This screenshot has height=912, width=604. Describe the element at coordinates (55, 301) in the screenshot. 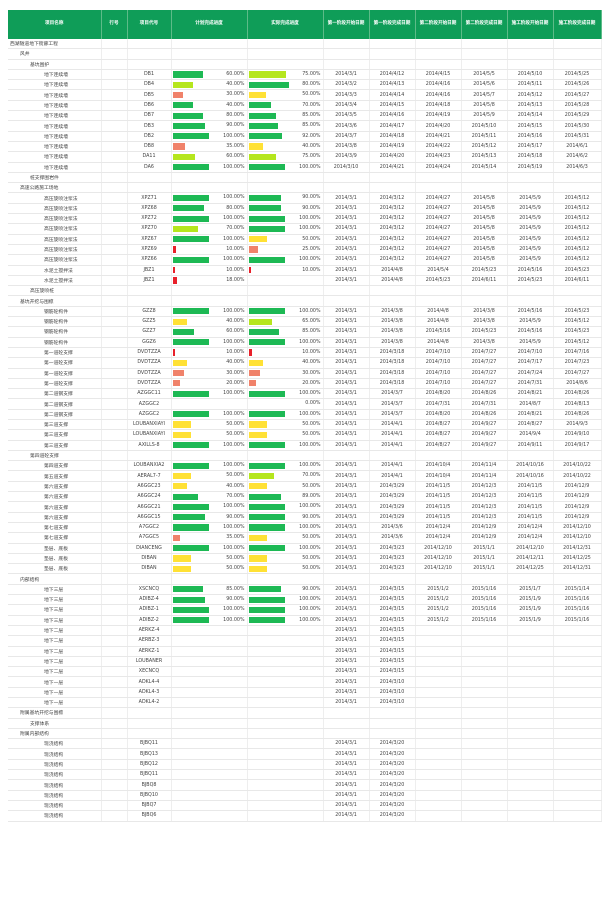

I see `project-name-cell: 基坑开挖与围檩` at that location.